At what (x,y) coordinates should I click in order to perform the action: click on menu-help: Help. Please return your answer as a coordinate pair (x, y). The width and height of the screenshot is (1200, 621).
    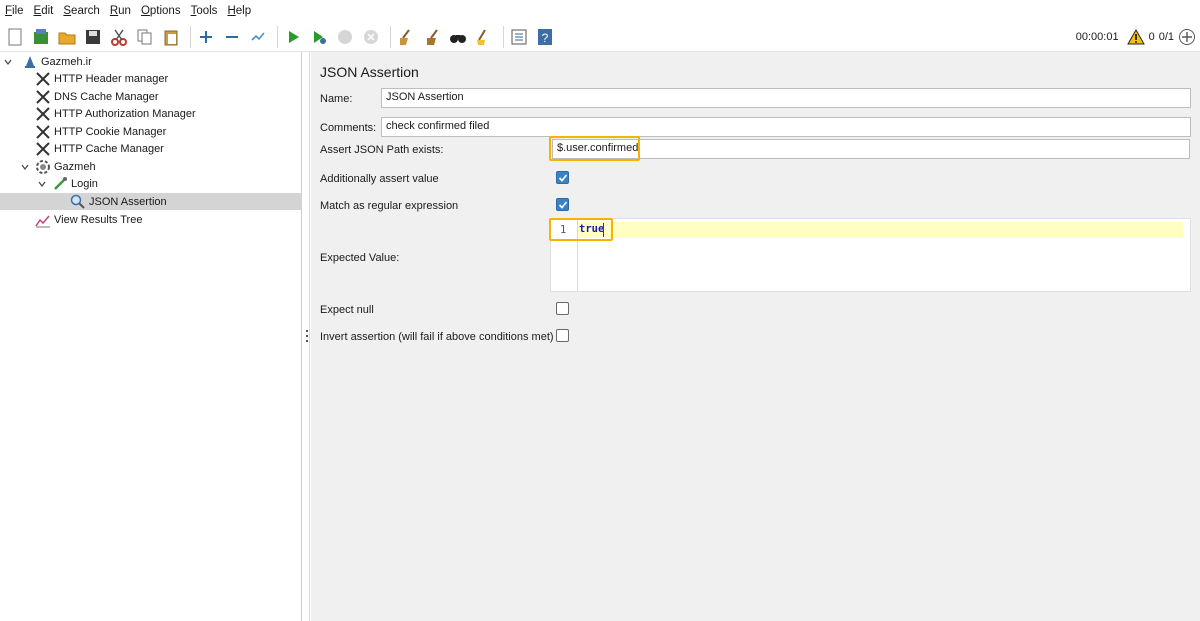
    Looking at the image, I should click on (239, 11).